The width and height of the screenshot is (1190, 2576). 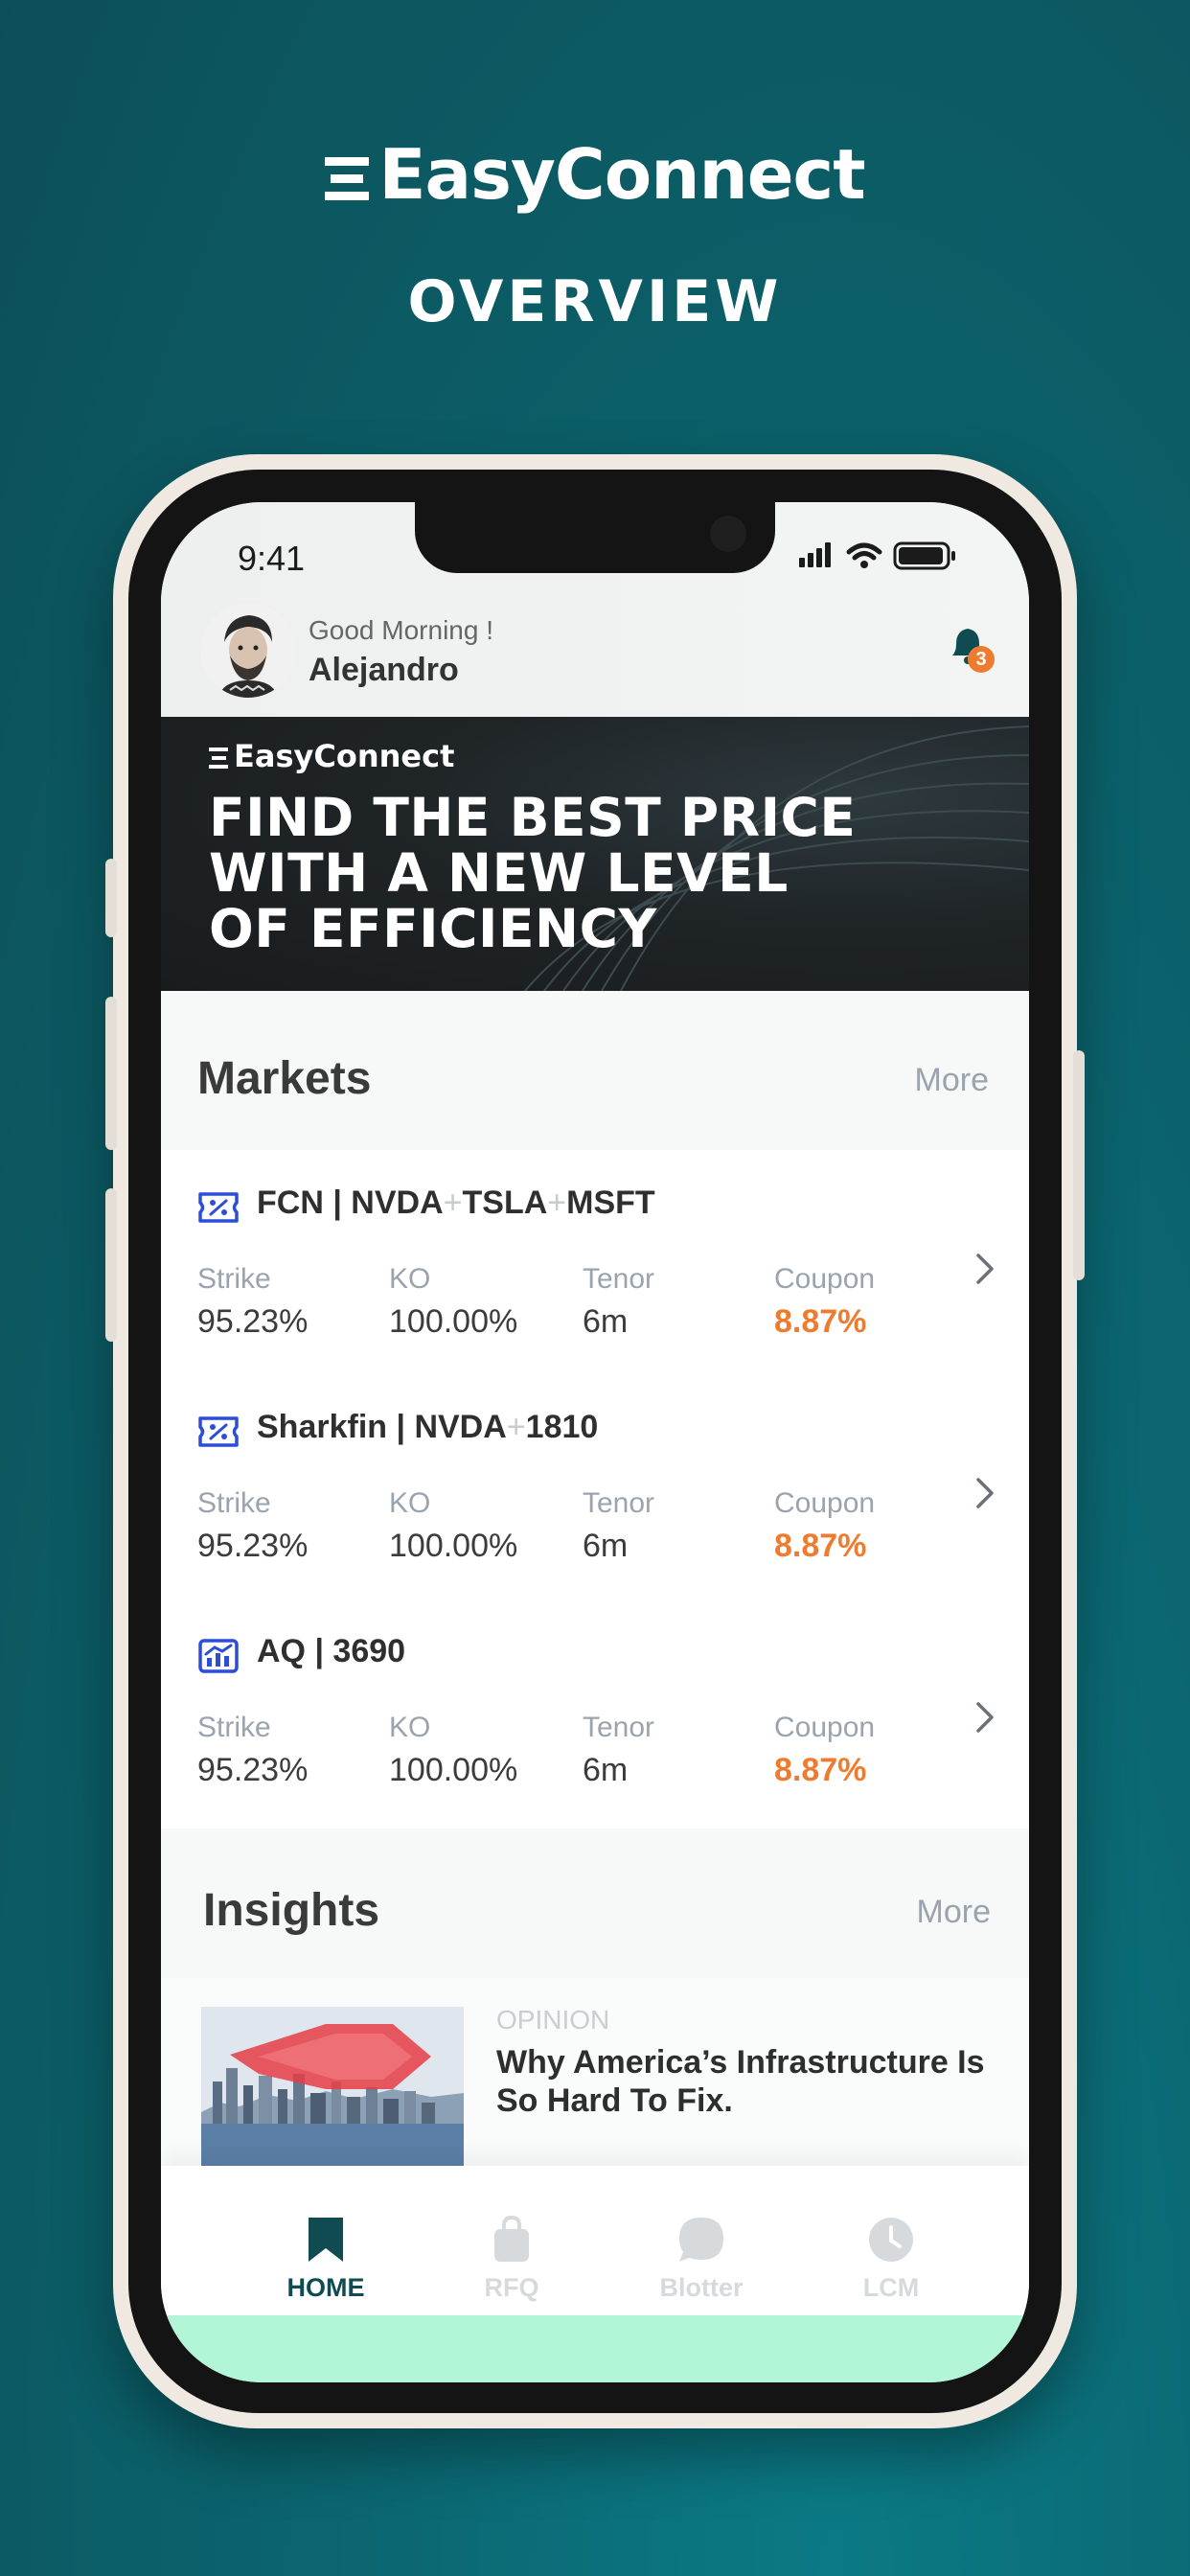 What do you see at coordinates (701, 2287) in the screenshot?
I see `tab-label: Blotter` at bounding box center [701, 2287].